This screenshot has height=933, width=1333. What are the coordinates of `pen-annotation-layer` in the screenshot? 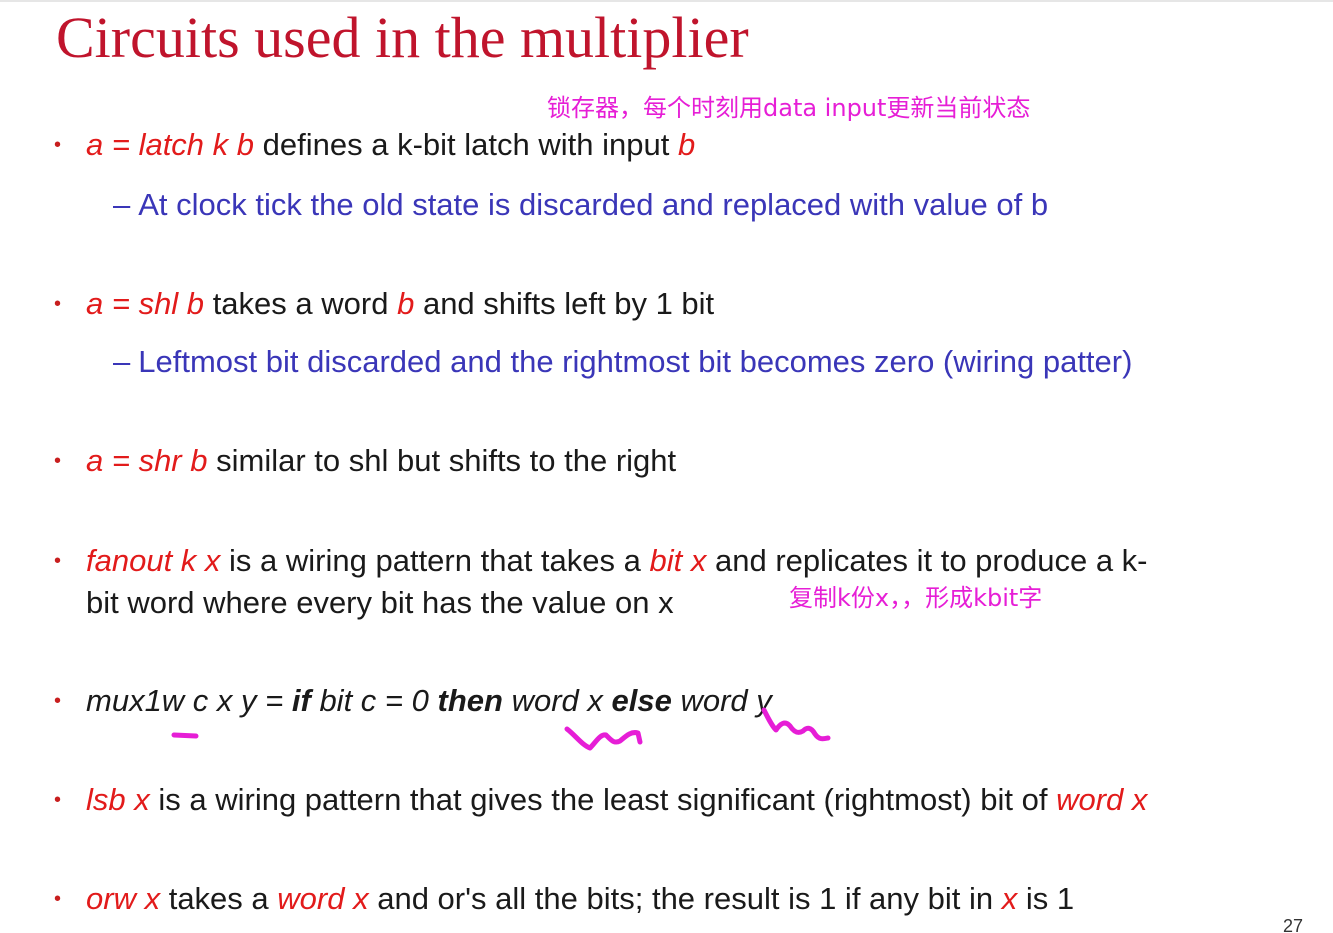 It's located at (501, 729).